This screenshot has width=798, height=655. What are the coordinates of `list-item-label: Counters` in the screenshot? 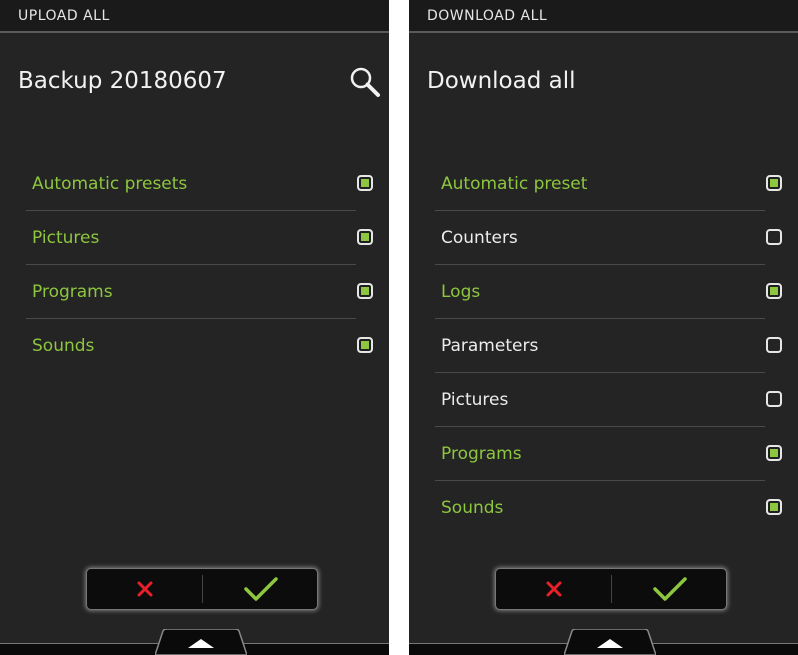 It's located at (479, 238).